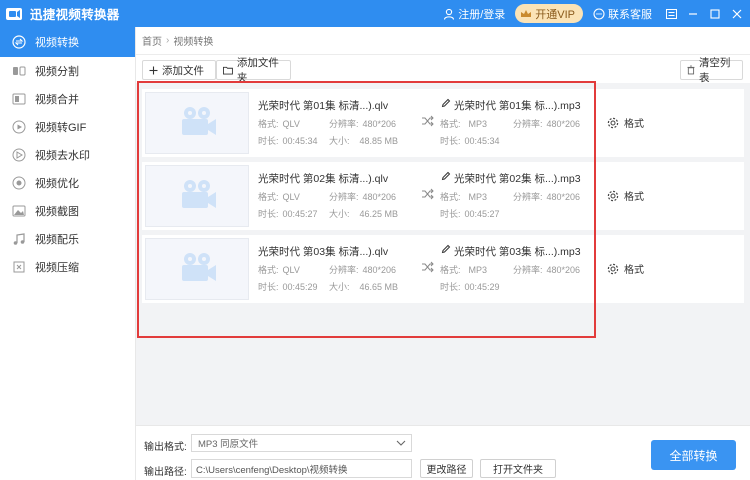 The height and width of the screenshot is (480, 750). Describe the element at coordinates (152, 40) in the screenshot. I see `breadcrumb-home: 首页` at that location.